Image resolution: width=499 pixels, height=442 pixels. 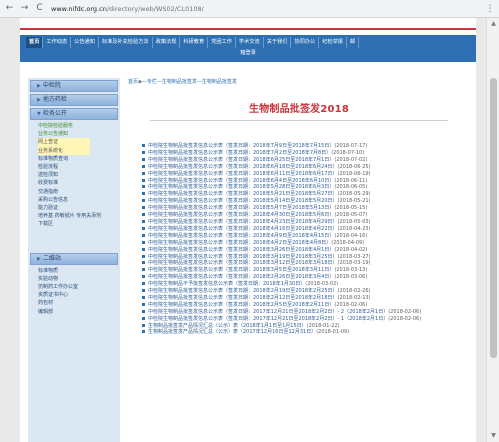 I want to click on sidebar-item: 业务系统化, so click(x=64, y=150).